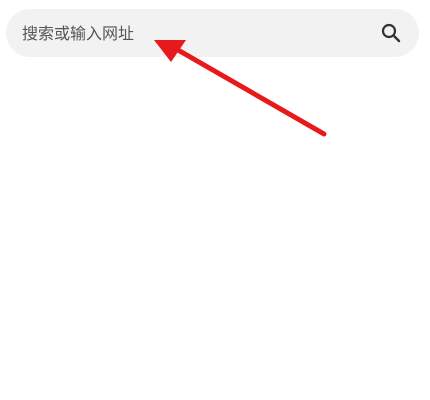 The width and height of the screenshot is (430, 400). What do you see at coordinates (240, 88) in the screenshot?
I see `annotation-arrow` at bounding box center [240, 88].